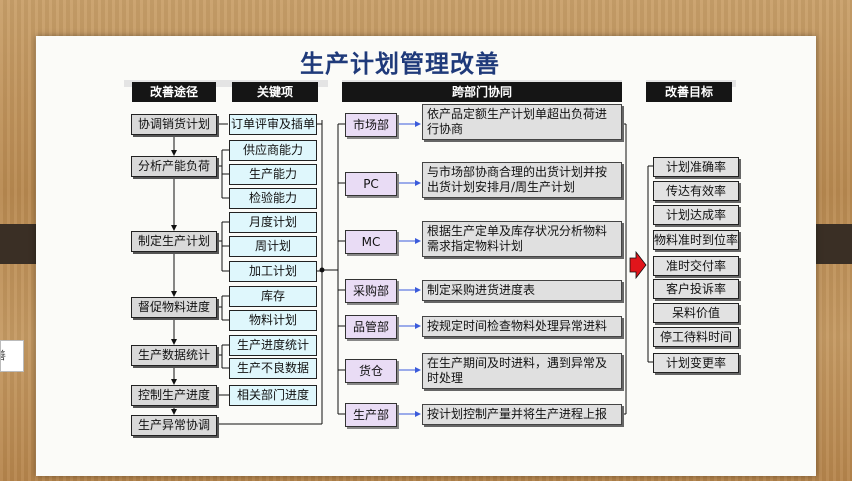  Describe the element at coordinates (696, 191) in the screenshot. I see `goal-item: 传达有效率` at that location.